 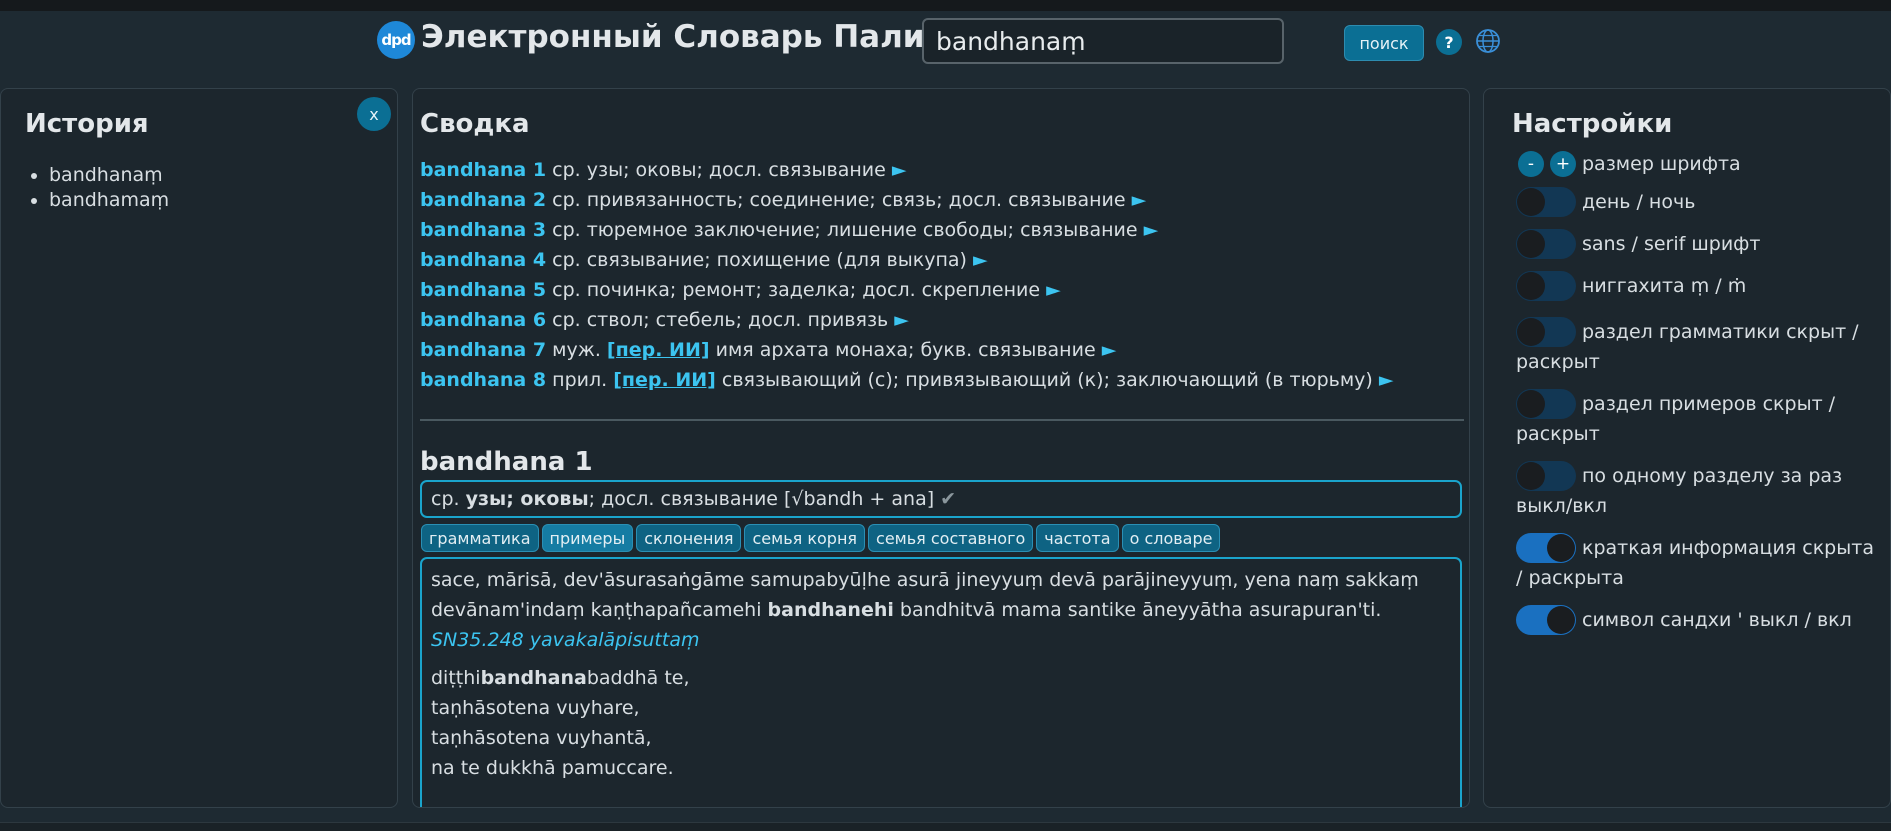 What do you see at coordinates (483, 230) in the screenshot?
I see `summary-headword: bandhana 3` at bounding box center [483, 230].